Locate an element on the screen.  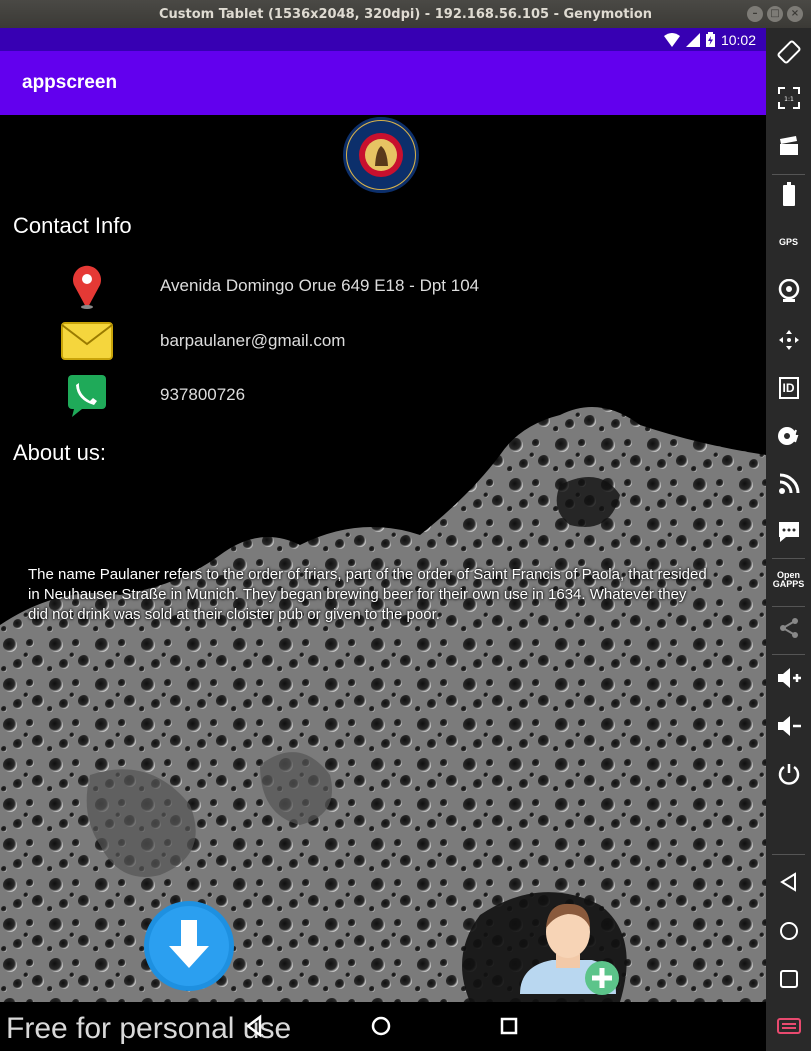
chat-bubble-icon is located at coordinates (788, 532).